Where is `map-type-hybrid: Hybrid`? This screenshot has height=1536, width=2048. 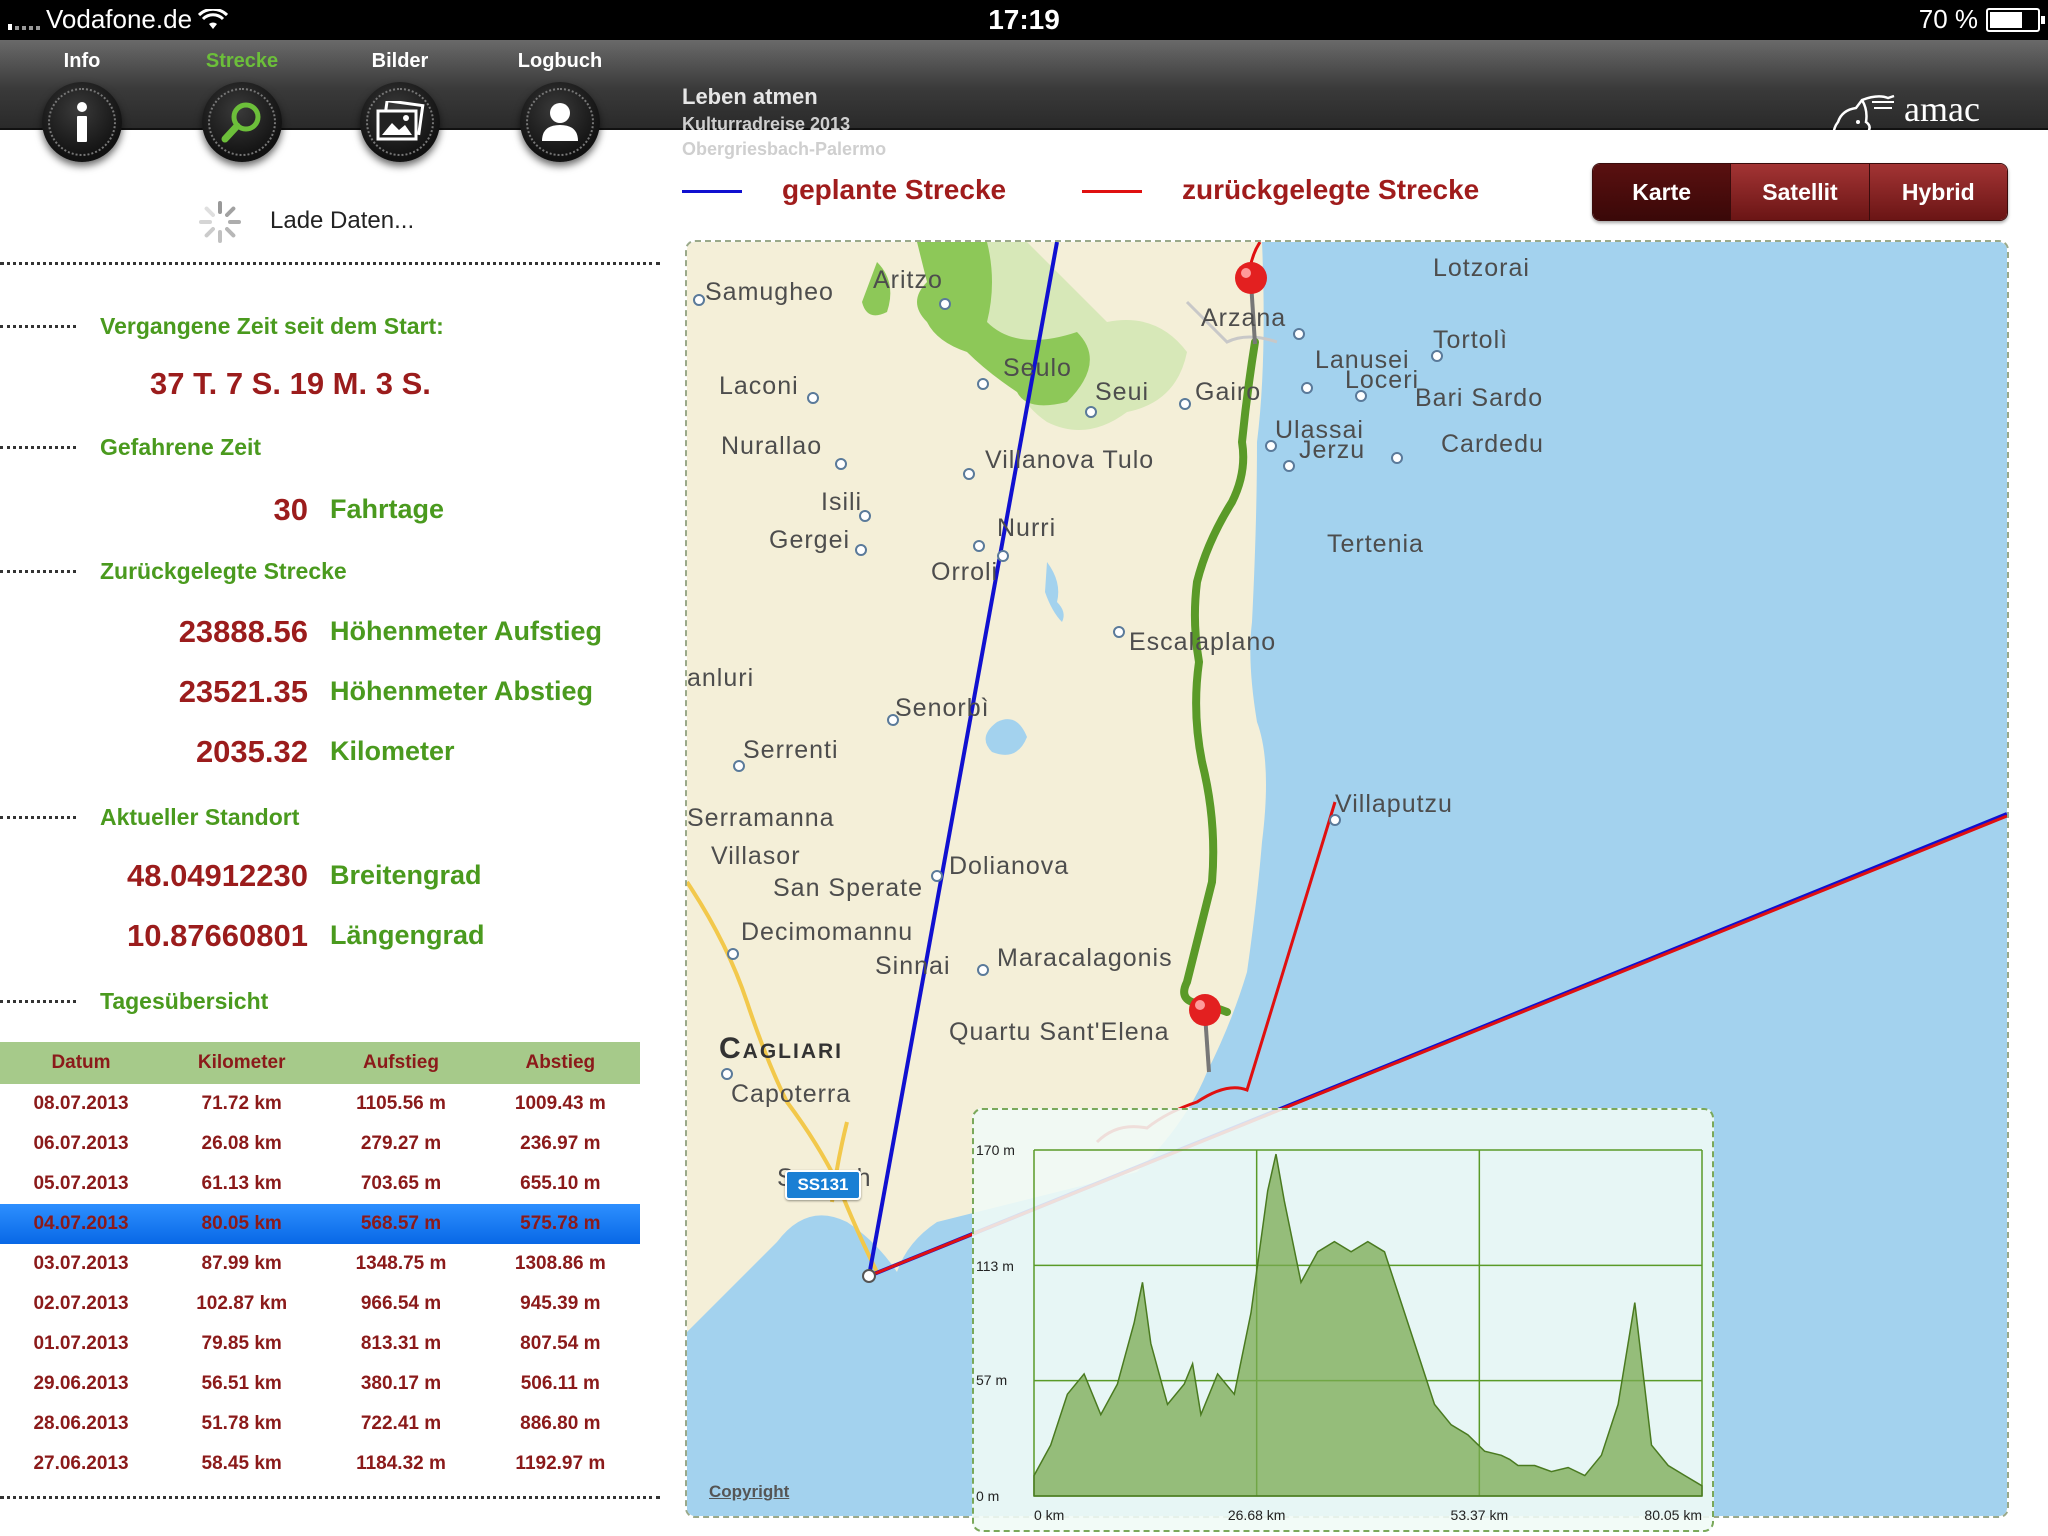
map-type-hybrid: Hybrid is located at coordinates (1937, 192).